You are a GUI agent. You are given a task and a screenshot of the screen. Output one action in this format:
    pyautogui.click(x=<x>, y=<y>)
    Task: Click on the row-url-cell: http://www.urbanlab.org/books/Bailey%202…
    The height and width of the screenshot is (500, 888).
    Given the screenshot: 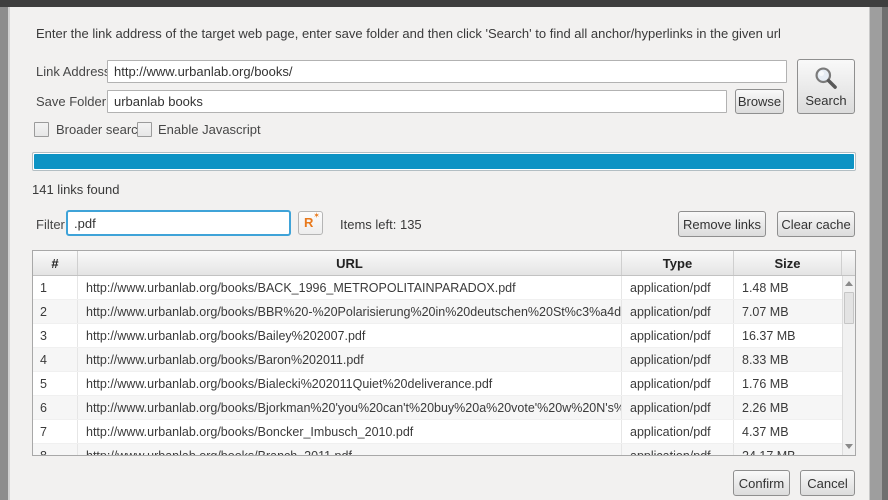 What is the action you would take?
    pyautogui.click(x=350, y=335)
    